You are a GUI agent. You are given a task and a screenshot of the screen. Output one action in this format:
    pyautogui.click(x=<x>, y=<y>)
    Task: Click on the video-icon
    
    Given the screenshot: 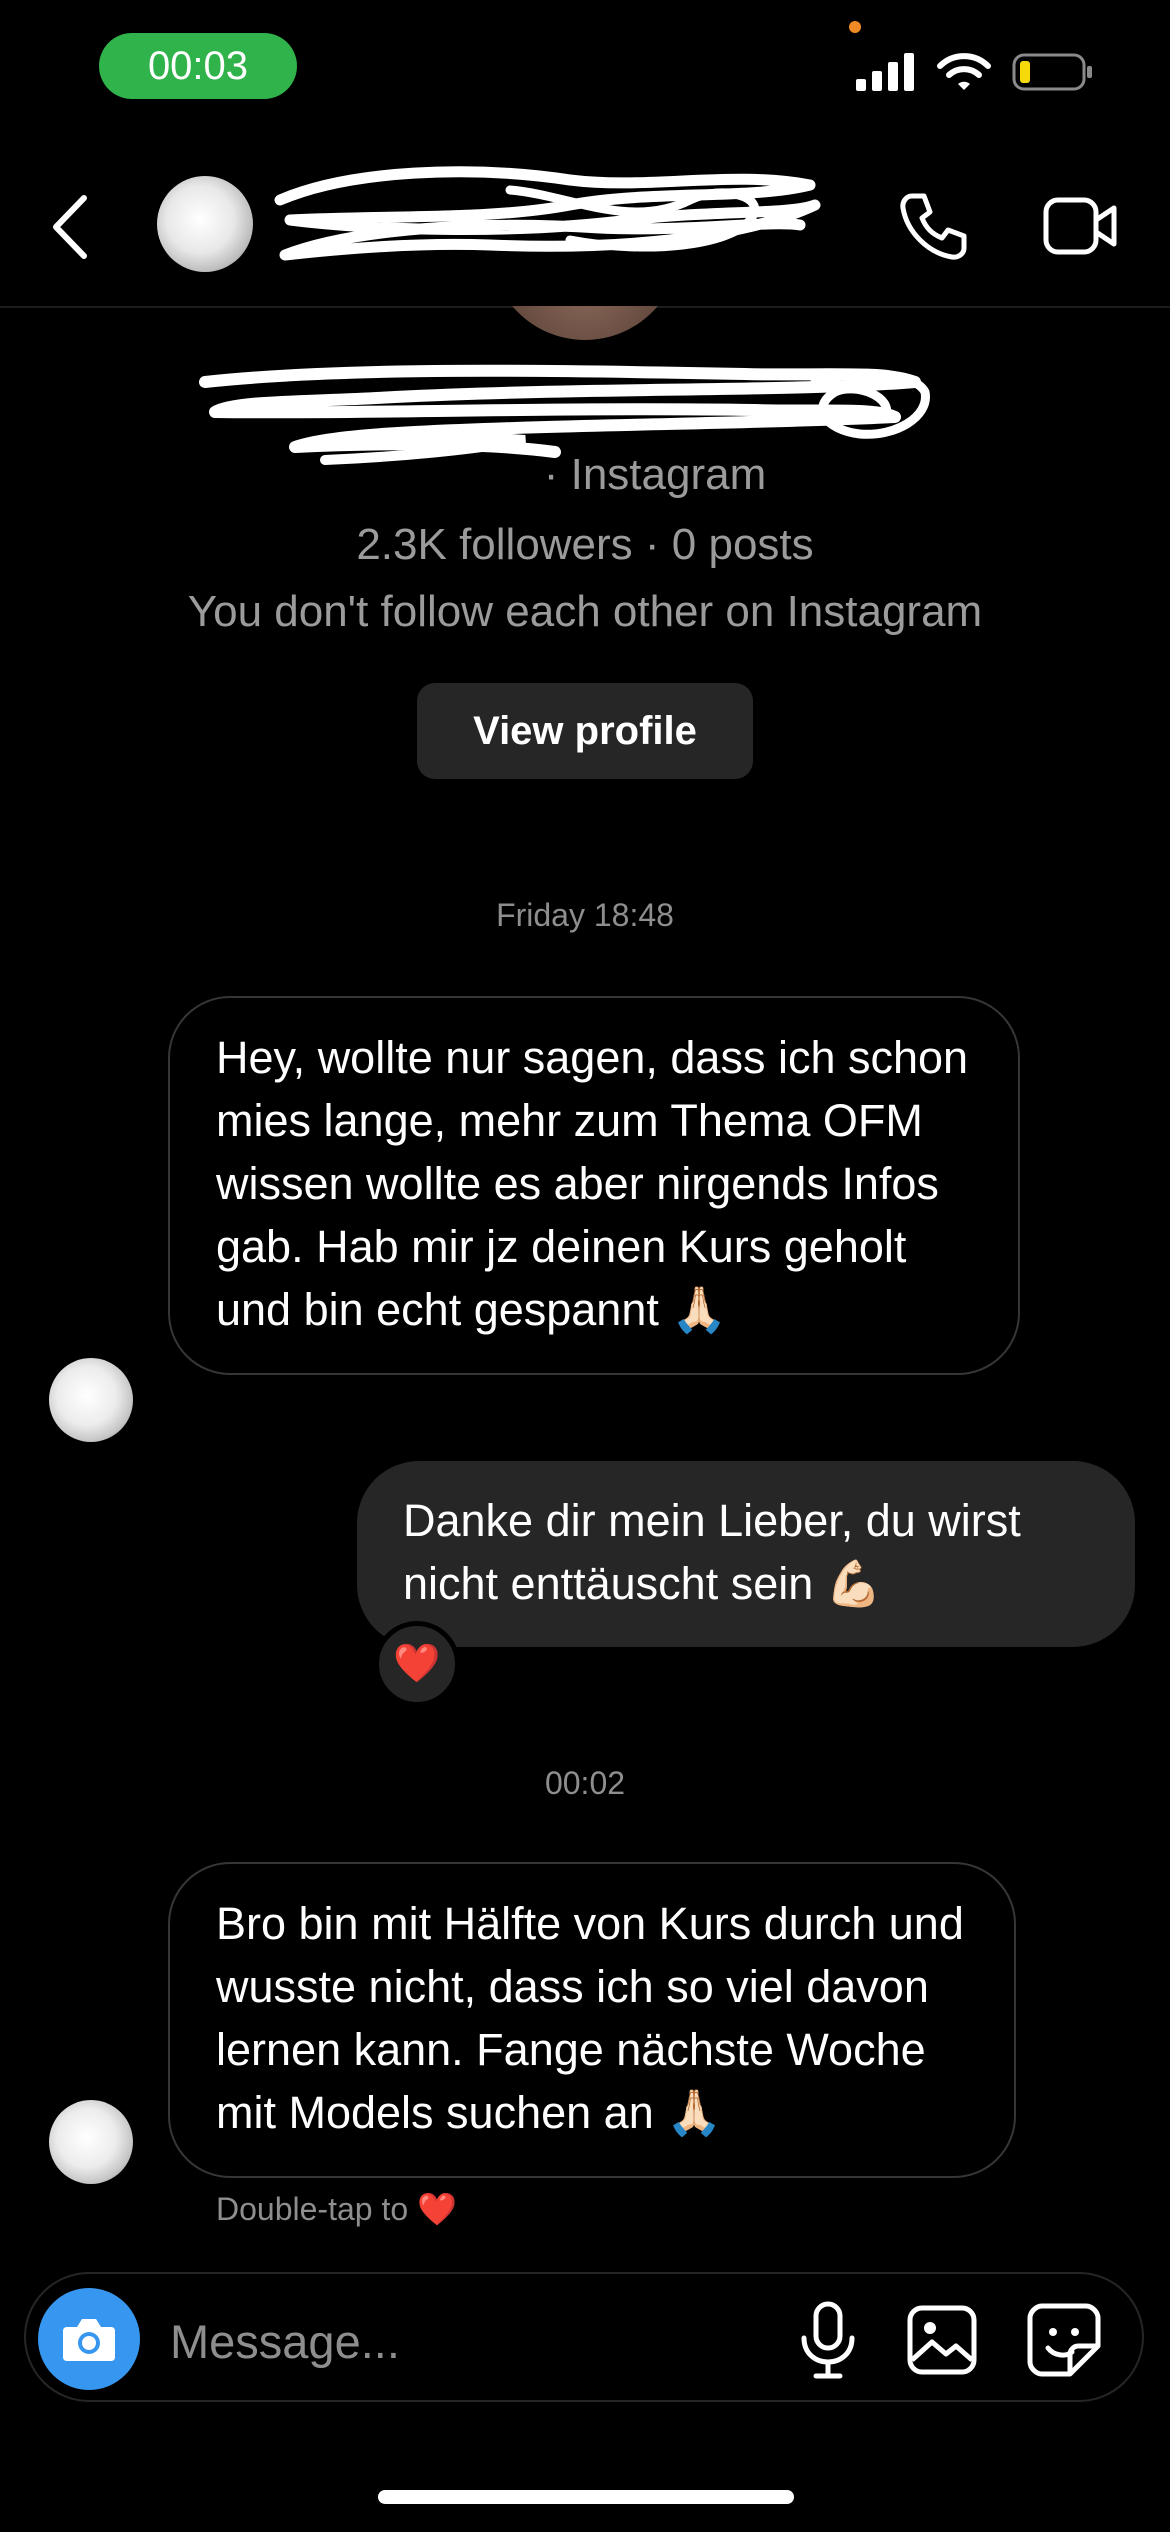 What is the action you would take?
    pyautogui.click(x=1080, y=226)
    